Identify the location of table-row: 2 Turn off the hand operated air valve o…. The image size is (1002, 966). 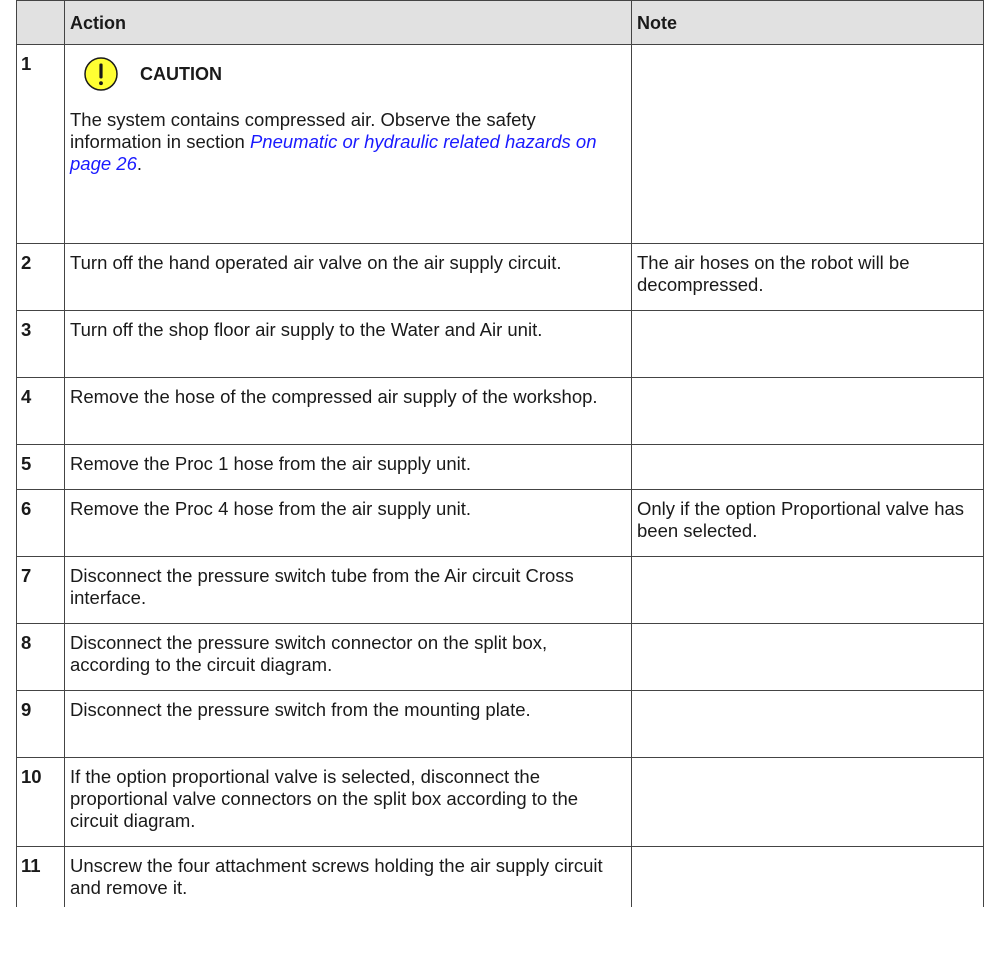
(500, 277).